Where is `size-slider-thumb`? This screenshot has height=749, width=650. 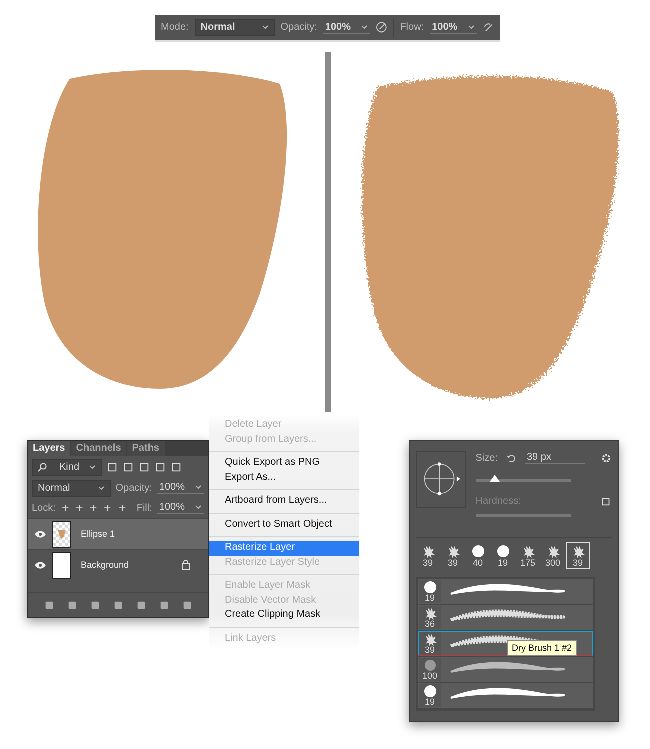 size-slider-thumb is located at coordinates (495, 478).